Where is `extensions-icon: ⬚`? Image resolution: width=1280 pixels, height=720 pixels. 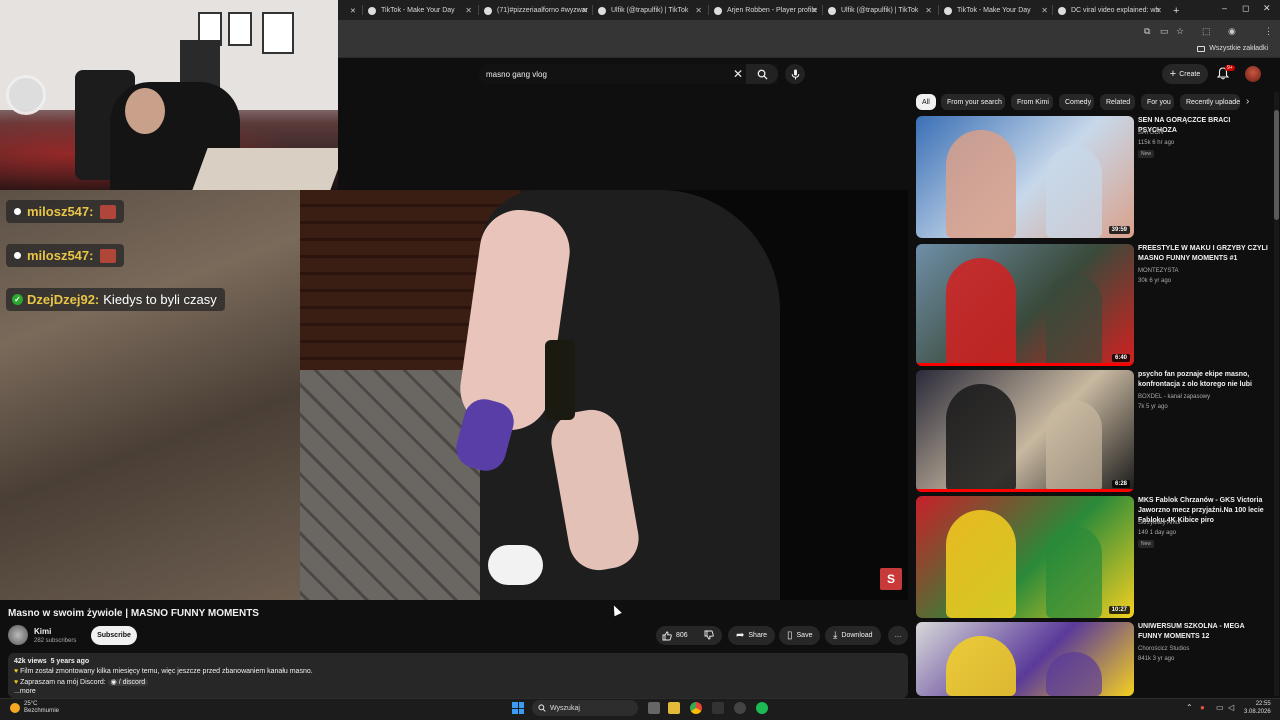
extensions-icon: ⬚ is located at coordinates (1206, 31).